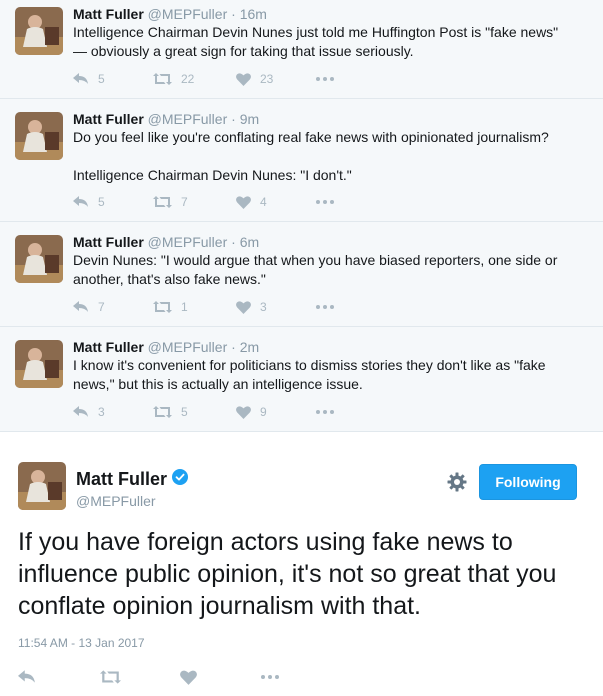 The image size is (603, 696). Describe the element at coordinates (180, 479) in the screenshot. I see `verified-icon` at that location.